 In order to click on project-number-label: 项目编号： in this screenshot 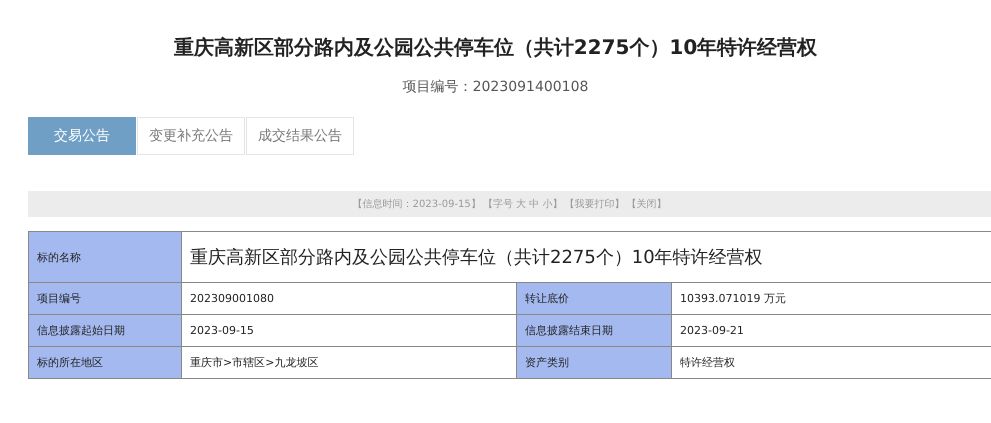, I will do `click(437, 87)`.